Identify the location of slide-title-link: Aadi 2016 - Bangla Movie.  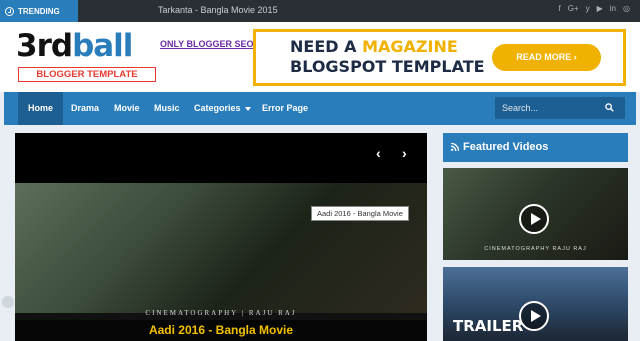
(221, 330).